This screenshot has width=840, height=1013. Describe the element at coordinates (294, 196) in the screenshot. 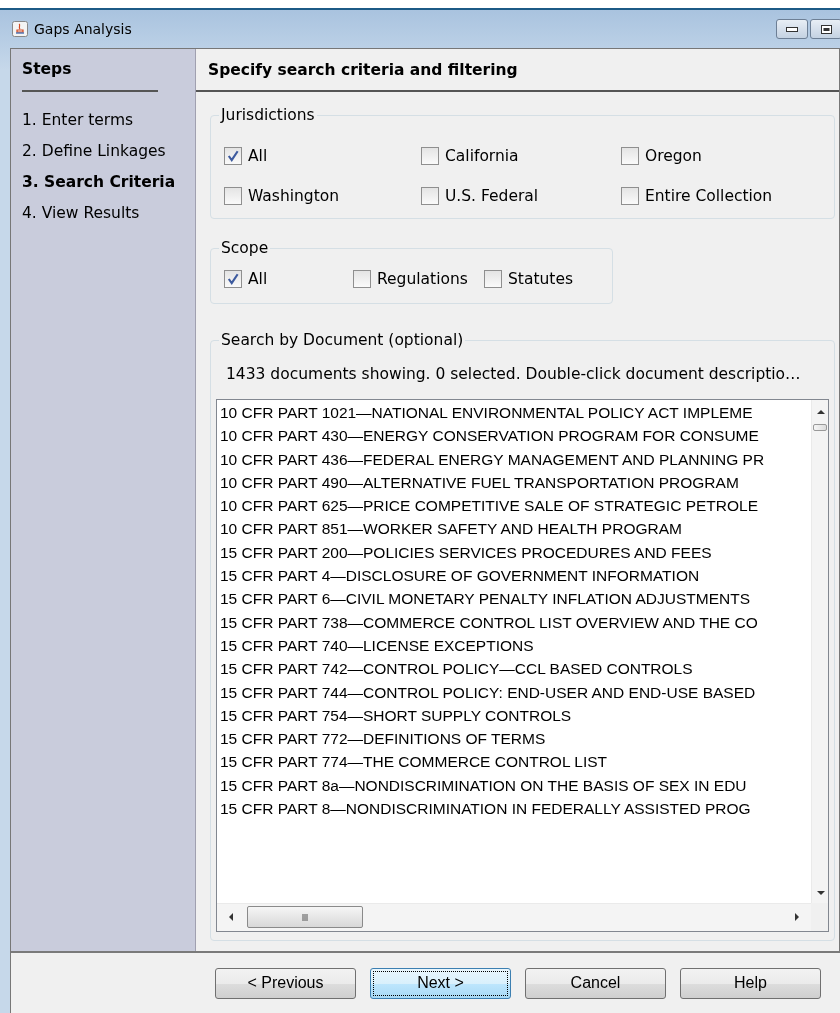

I see `checkbox-label: Washington` at that location.